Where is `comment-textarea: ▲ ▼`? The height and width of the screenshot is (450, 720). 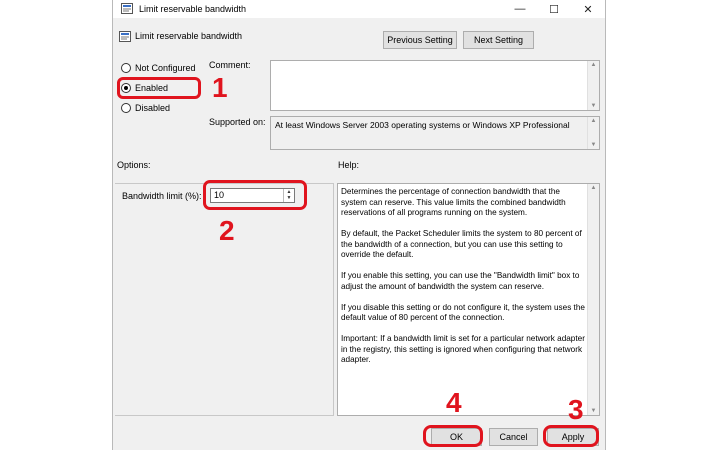 comment-textarea: ▲ ▼ is located at coordinates (435, 85).